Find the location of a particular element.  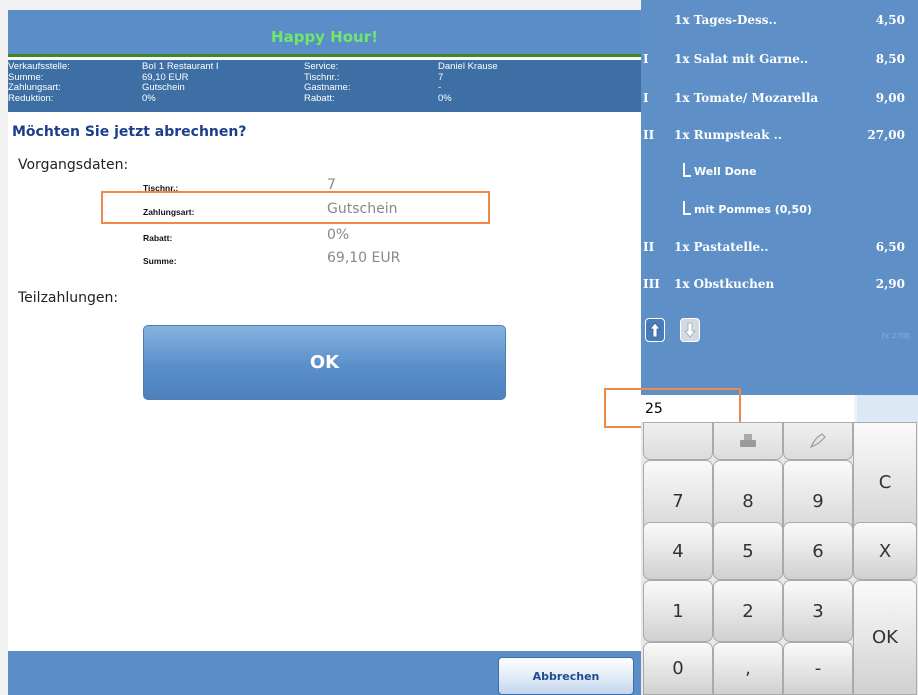

vorgangsdaten-label: Vorgangsdaten: is located at coordinates (73, 165).